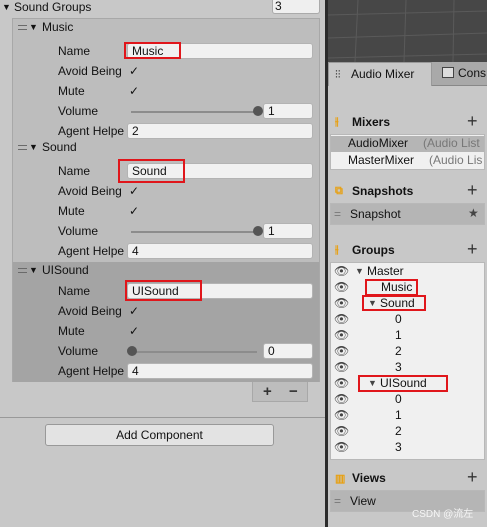 Image resolution: width=487 pixels, height=527 pixels. I want to click on element-title: Music, so click(58, 27).